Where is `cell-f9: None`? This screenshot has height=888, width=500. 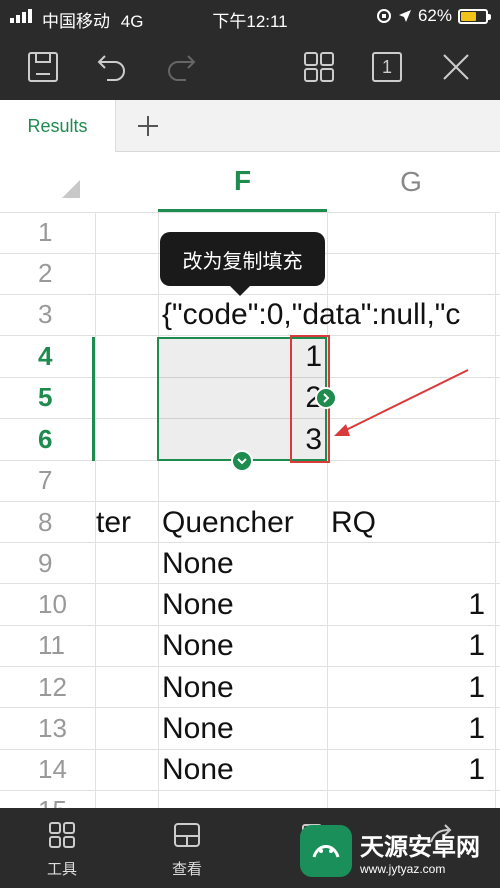 cell-f9: None is located at coordinates (198, 563).